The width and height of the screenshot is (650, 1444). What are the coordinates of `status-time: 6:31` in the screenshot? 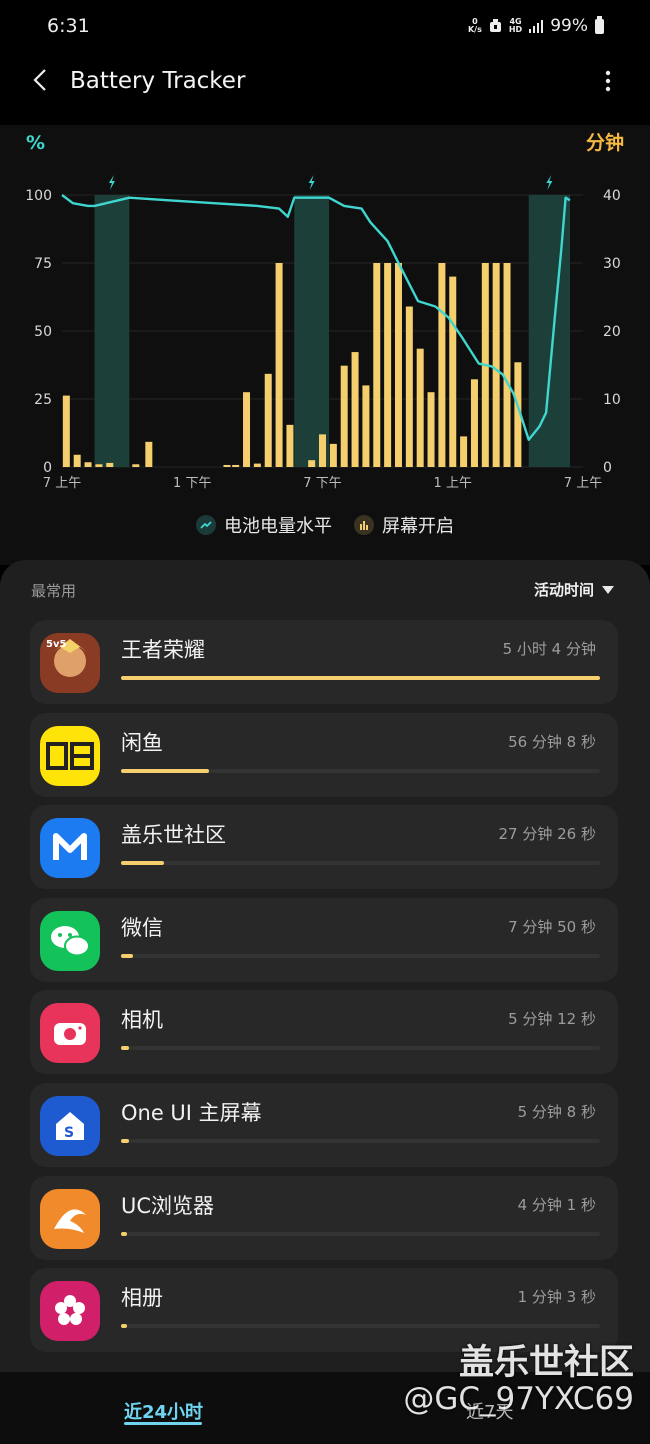 It's located at (68, 26).